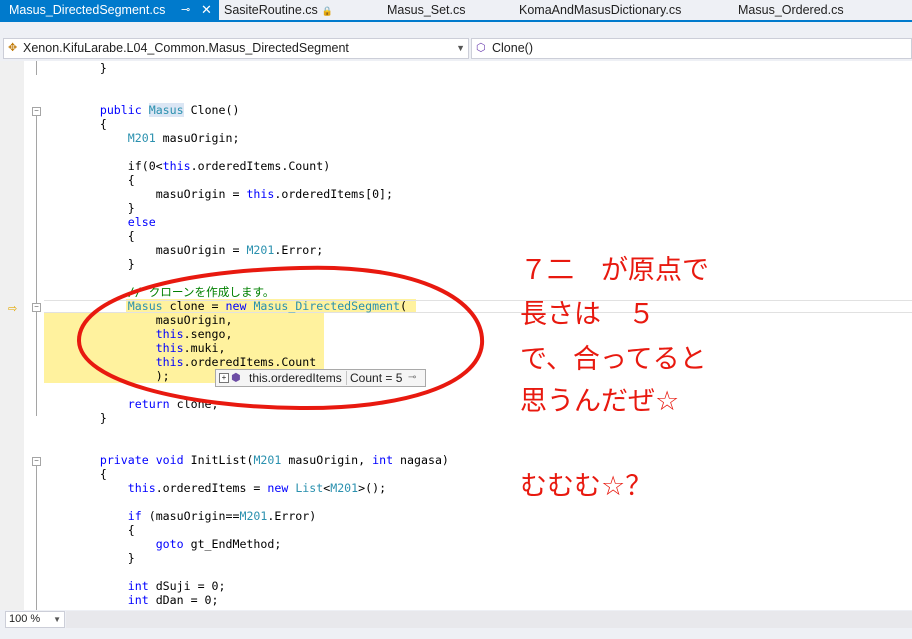  What do you see at coordinates (194, 334) in the screenshot?
I see `code-line: this.sengo,` at bounding box center [194, 334].